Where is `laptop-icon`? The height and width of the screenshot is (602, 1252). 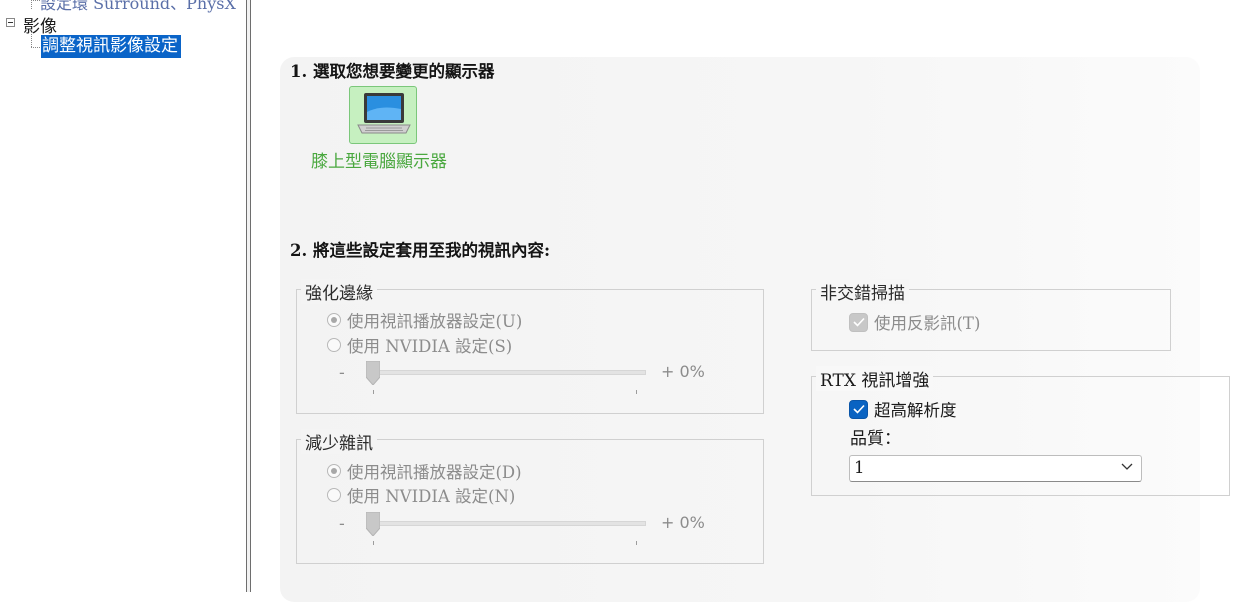 laptop-icon is located at coordinates (384, 113).